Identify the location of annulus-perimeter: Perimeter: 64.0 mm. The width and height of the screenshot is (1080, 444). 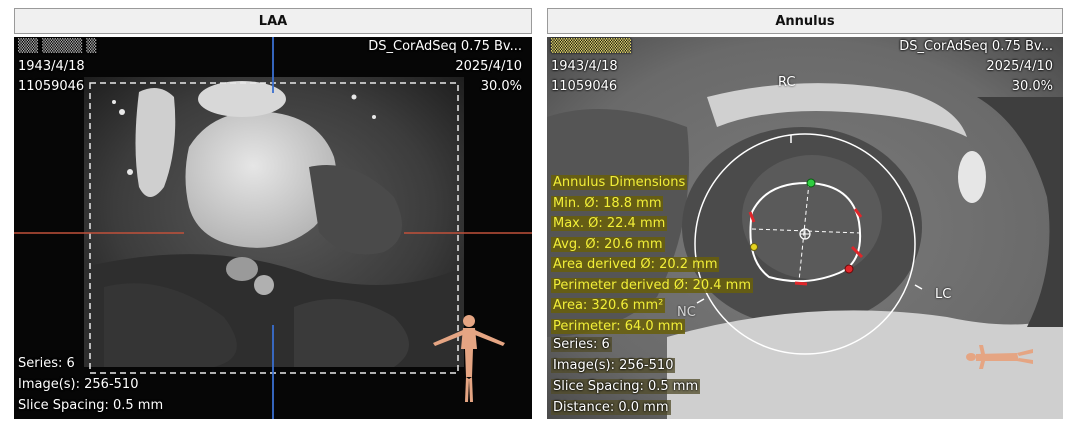
(618, 326).